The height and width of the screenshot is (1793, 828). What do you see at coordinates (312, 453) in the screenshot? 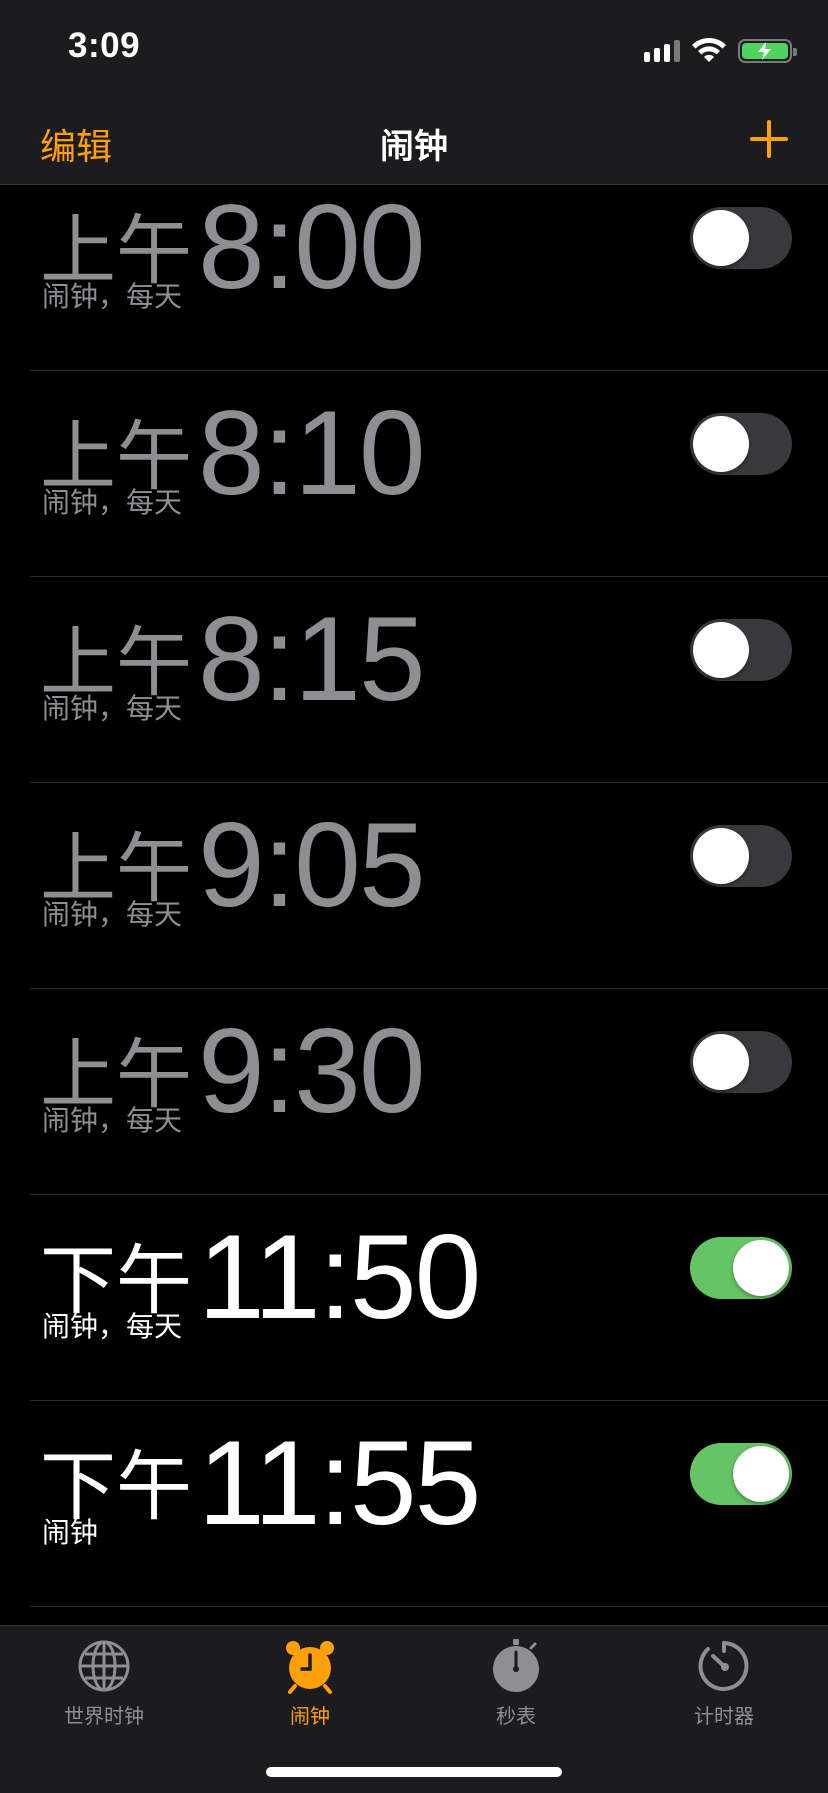
I see `alarm-time: 8:10` at bounding box center [312, 453].